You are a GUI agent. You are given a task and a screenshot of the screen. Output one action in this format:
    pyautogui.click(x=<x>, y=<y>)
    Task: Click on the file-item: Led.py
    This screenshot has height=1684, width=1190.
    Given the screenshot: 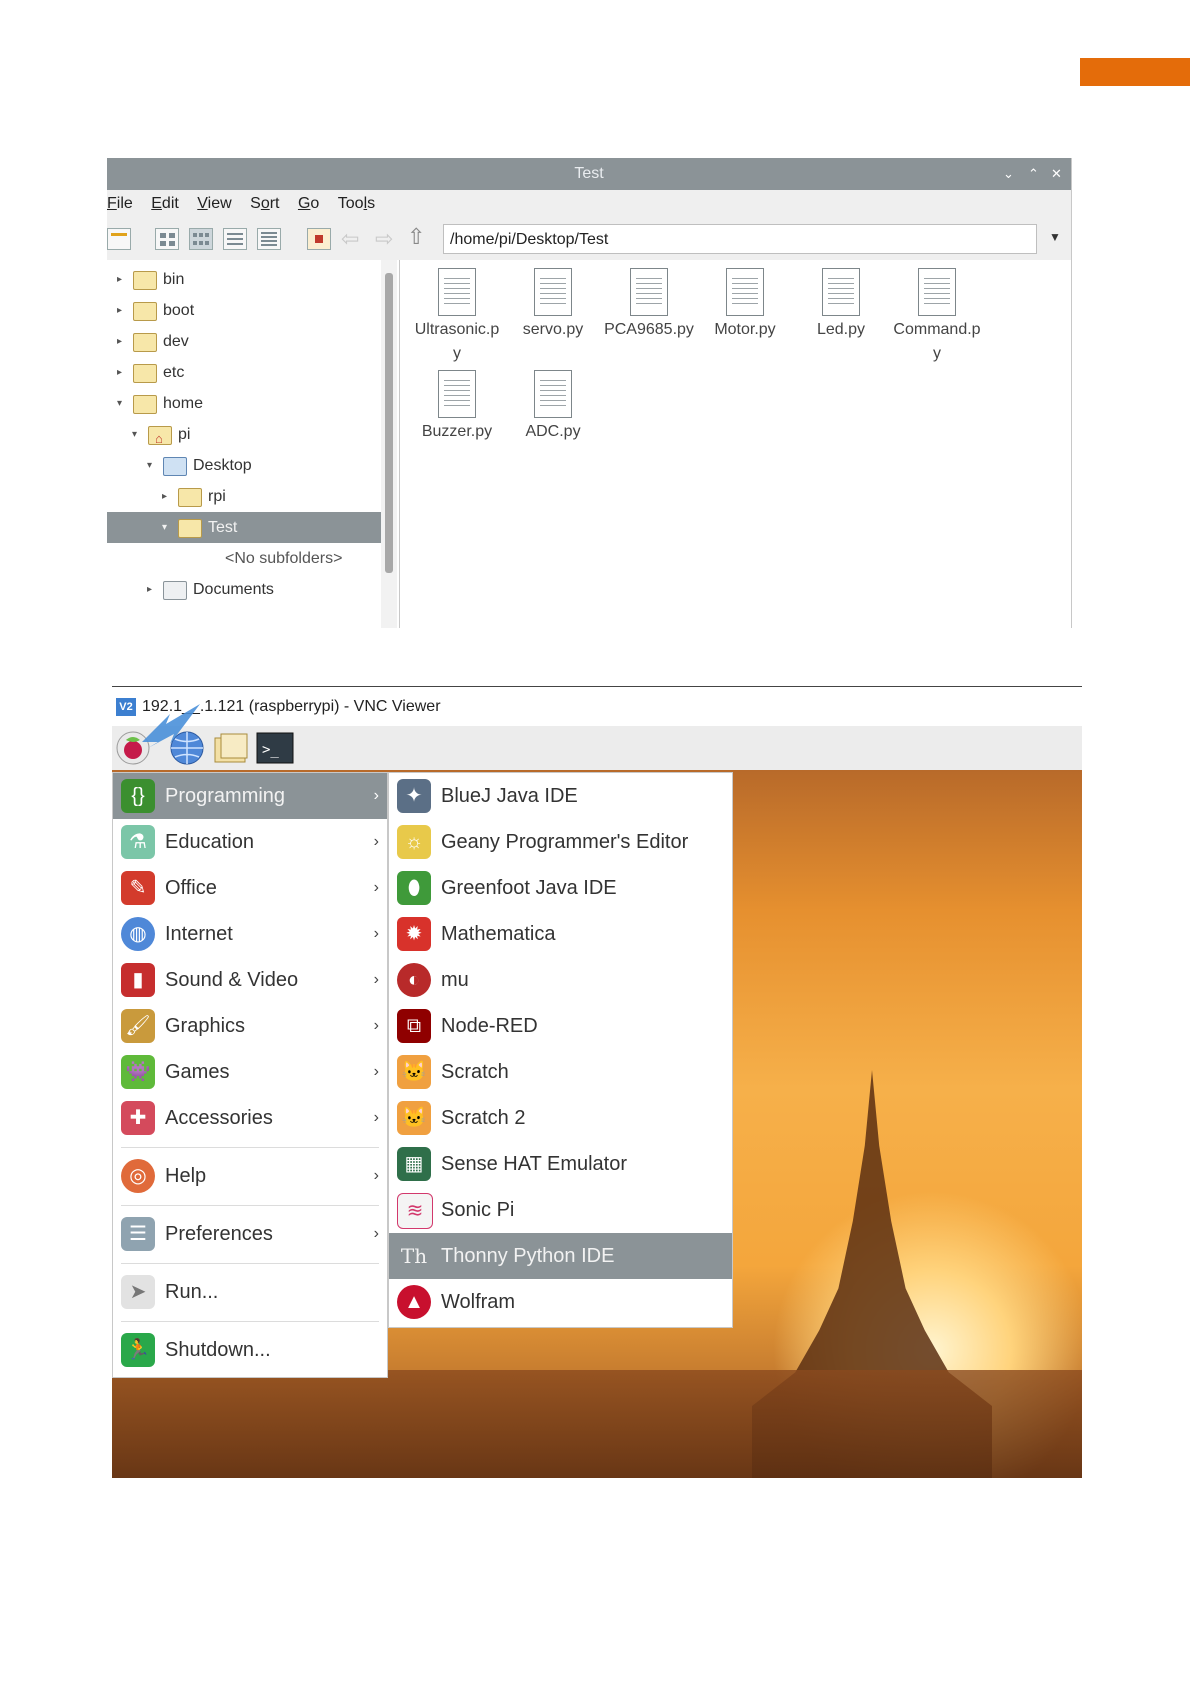 What is the action you would take?
    pyautogui.click(x=841, y=305)
    